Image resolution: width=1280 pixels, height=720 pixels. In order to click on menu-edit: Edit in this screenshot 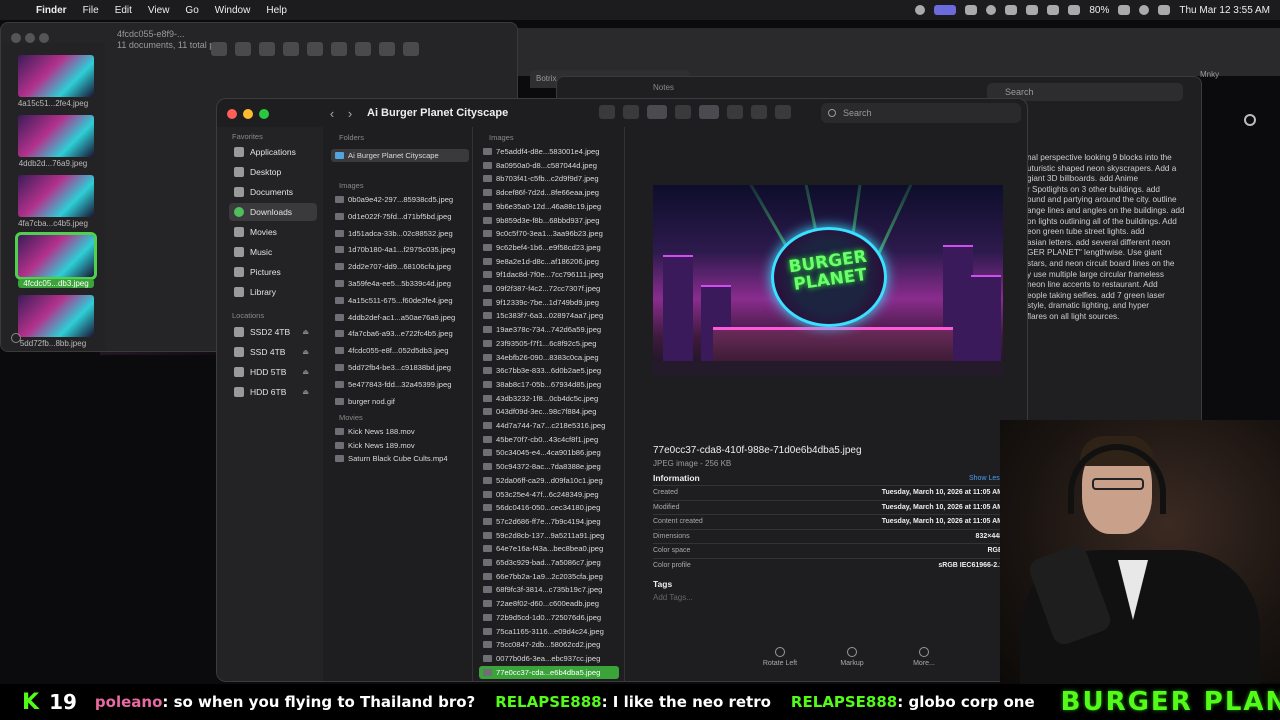, I will do `click(123, 10)`.